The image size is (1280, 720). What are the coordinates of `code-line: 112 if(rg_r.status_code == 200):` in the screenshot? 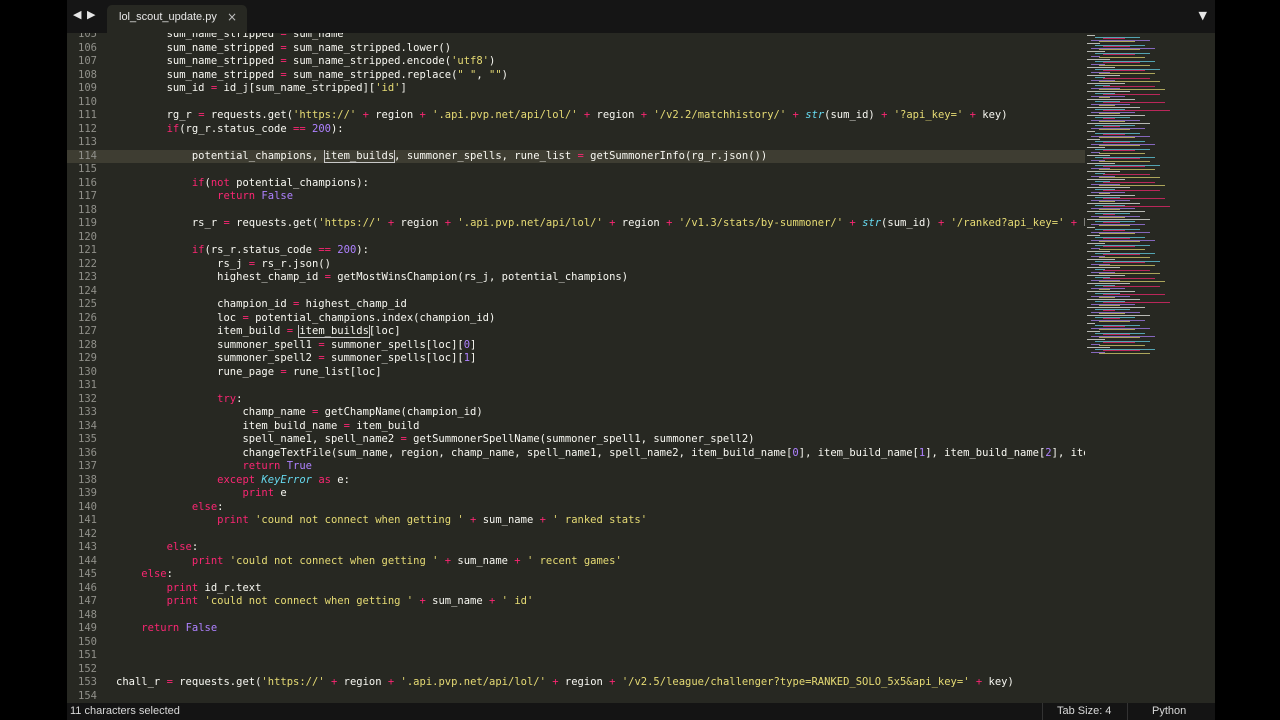 It's located at (577, 130).